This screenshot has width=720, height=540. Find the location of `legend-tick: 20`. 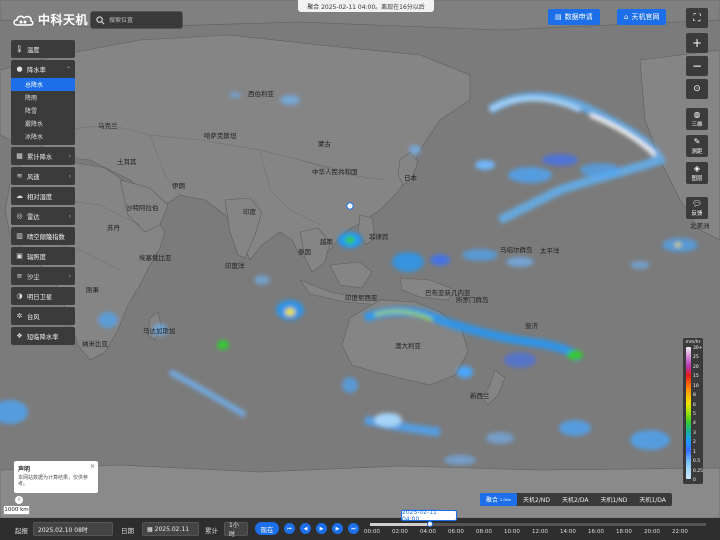

legend-tick: 20 is located at coordinates (696, 367).